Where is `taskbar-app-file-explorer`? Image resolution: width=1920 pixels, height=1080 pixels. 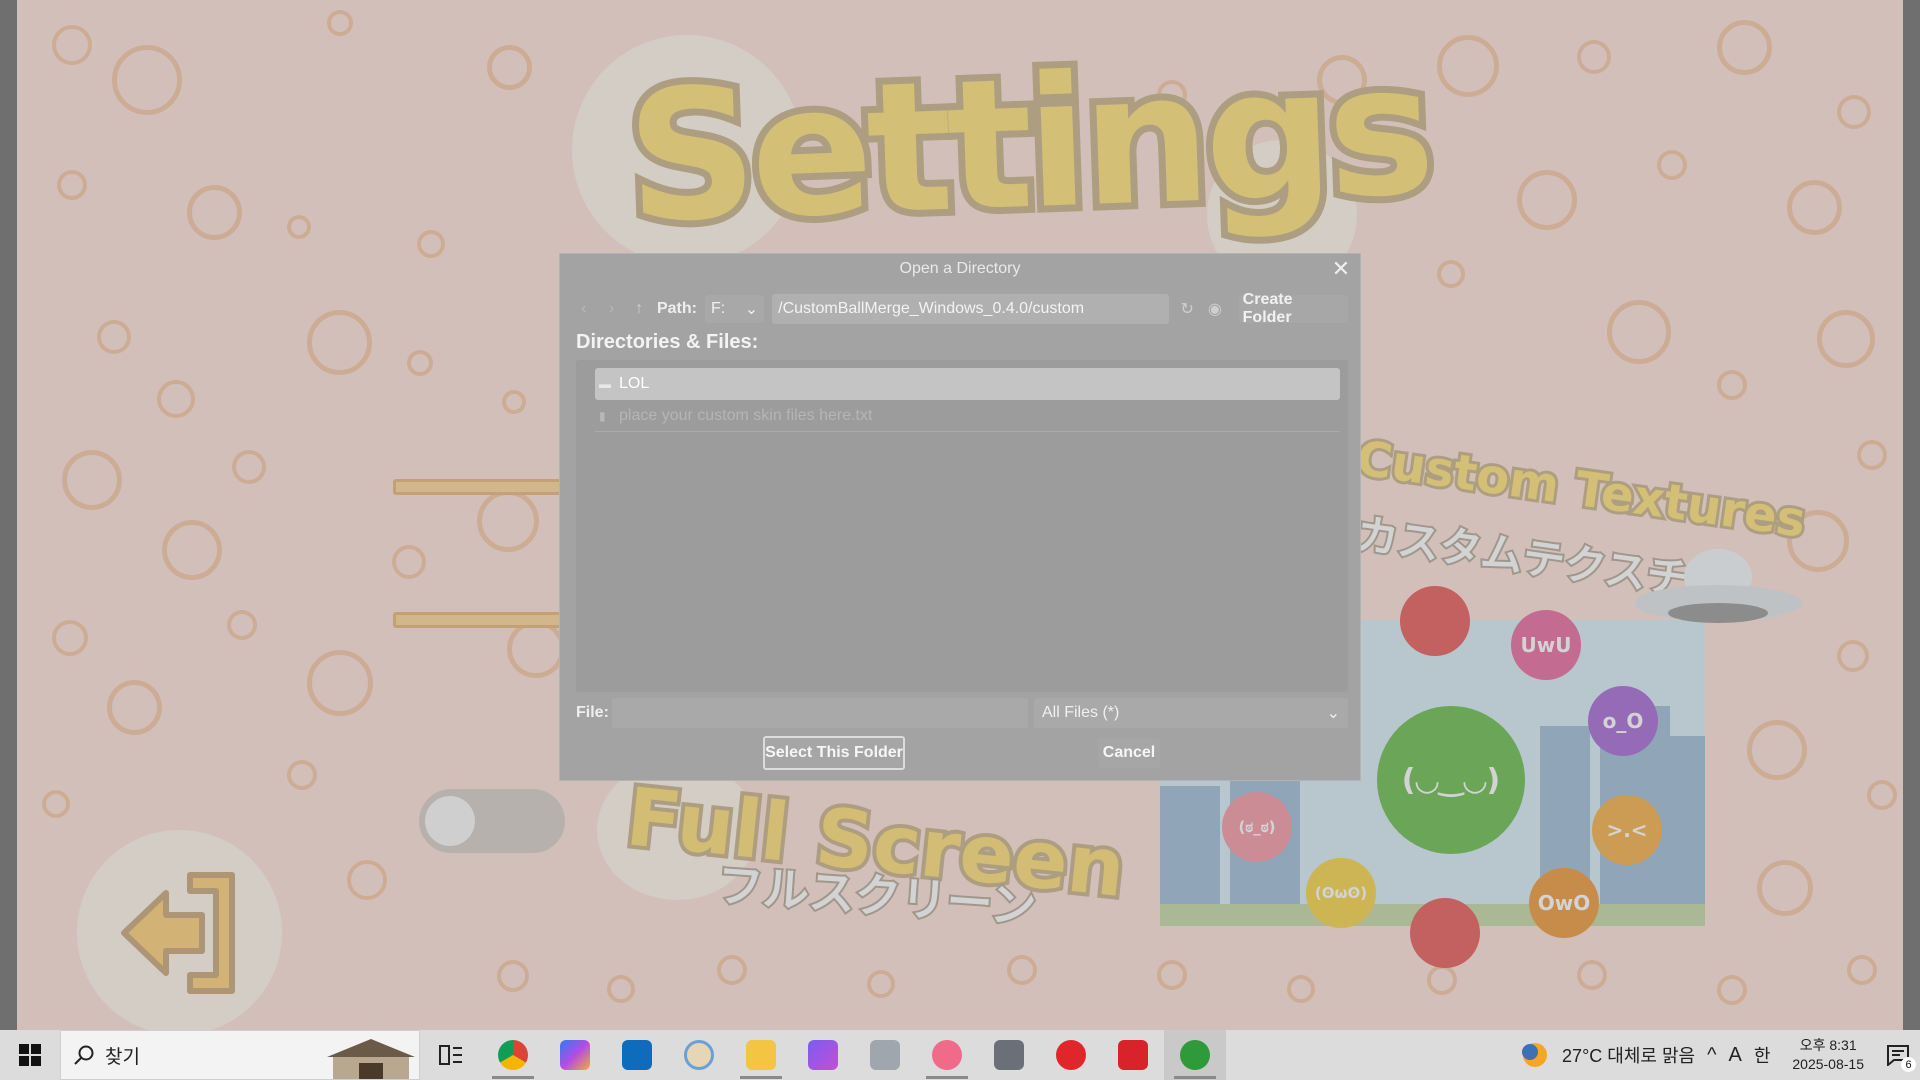
taskbar-app-file-explorer is located at coordinates (761, 1055).